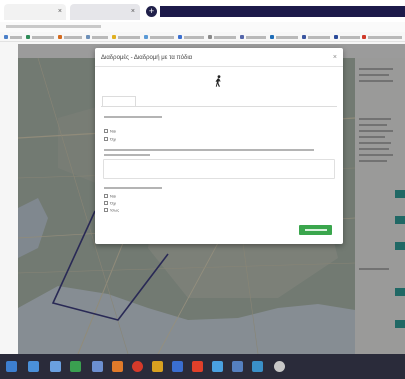 Image resolution: width=405 pixels, height=379 pixels. Describe the element at coordinates (282, 11) in the screenshot. I see `tab-strip-background` at that location.